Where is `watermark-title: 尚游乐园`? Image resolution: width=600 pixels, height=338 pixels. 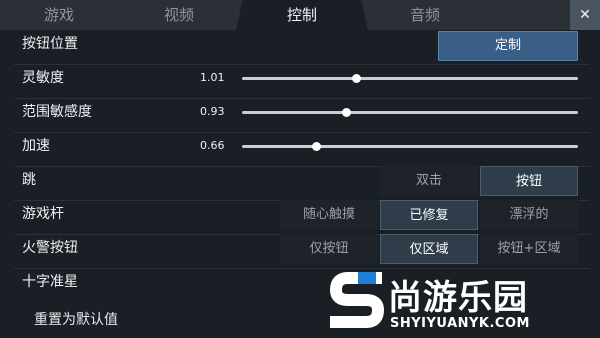
watermark-title: 尚游乐园 is located at coordinates (458, 298).